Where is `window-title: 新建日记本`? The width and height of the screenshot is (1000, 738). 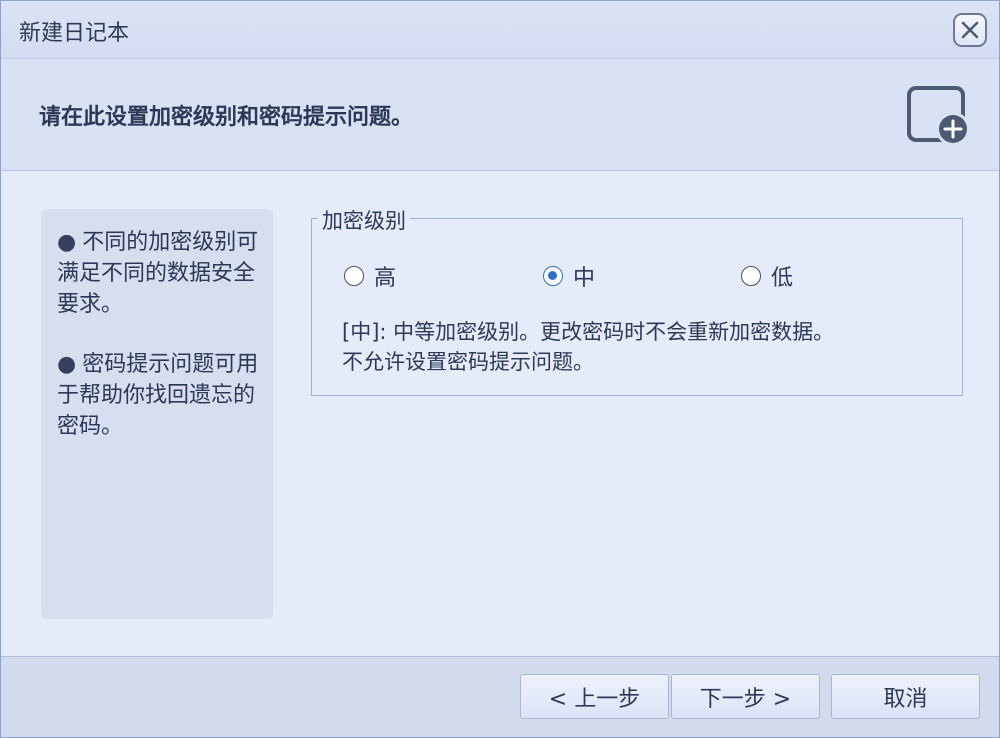
window-title: 新建日记本 is located at coordinates (74, 33).